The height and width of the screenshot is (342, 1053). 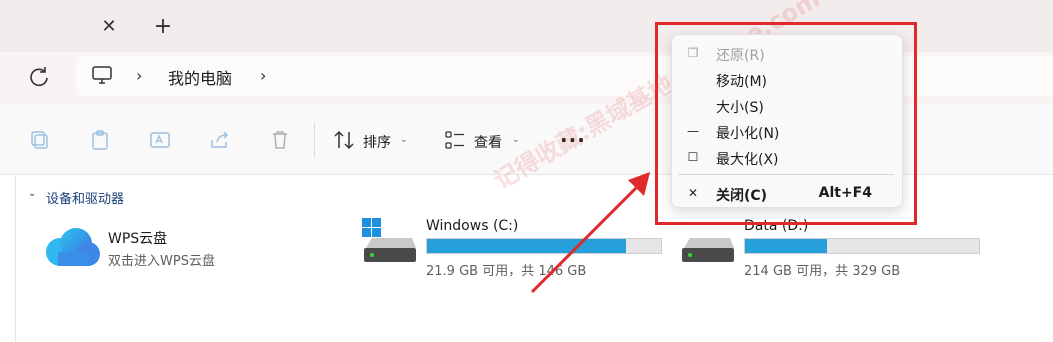 What do you see at coordinates (220, 140) in the screenshot?
I see `share-icon` at bounding box center [220, 140].